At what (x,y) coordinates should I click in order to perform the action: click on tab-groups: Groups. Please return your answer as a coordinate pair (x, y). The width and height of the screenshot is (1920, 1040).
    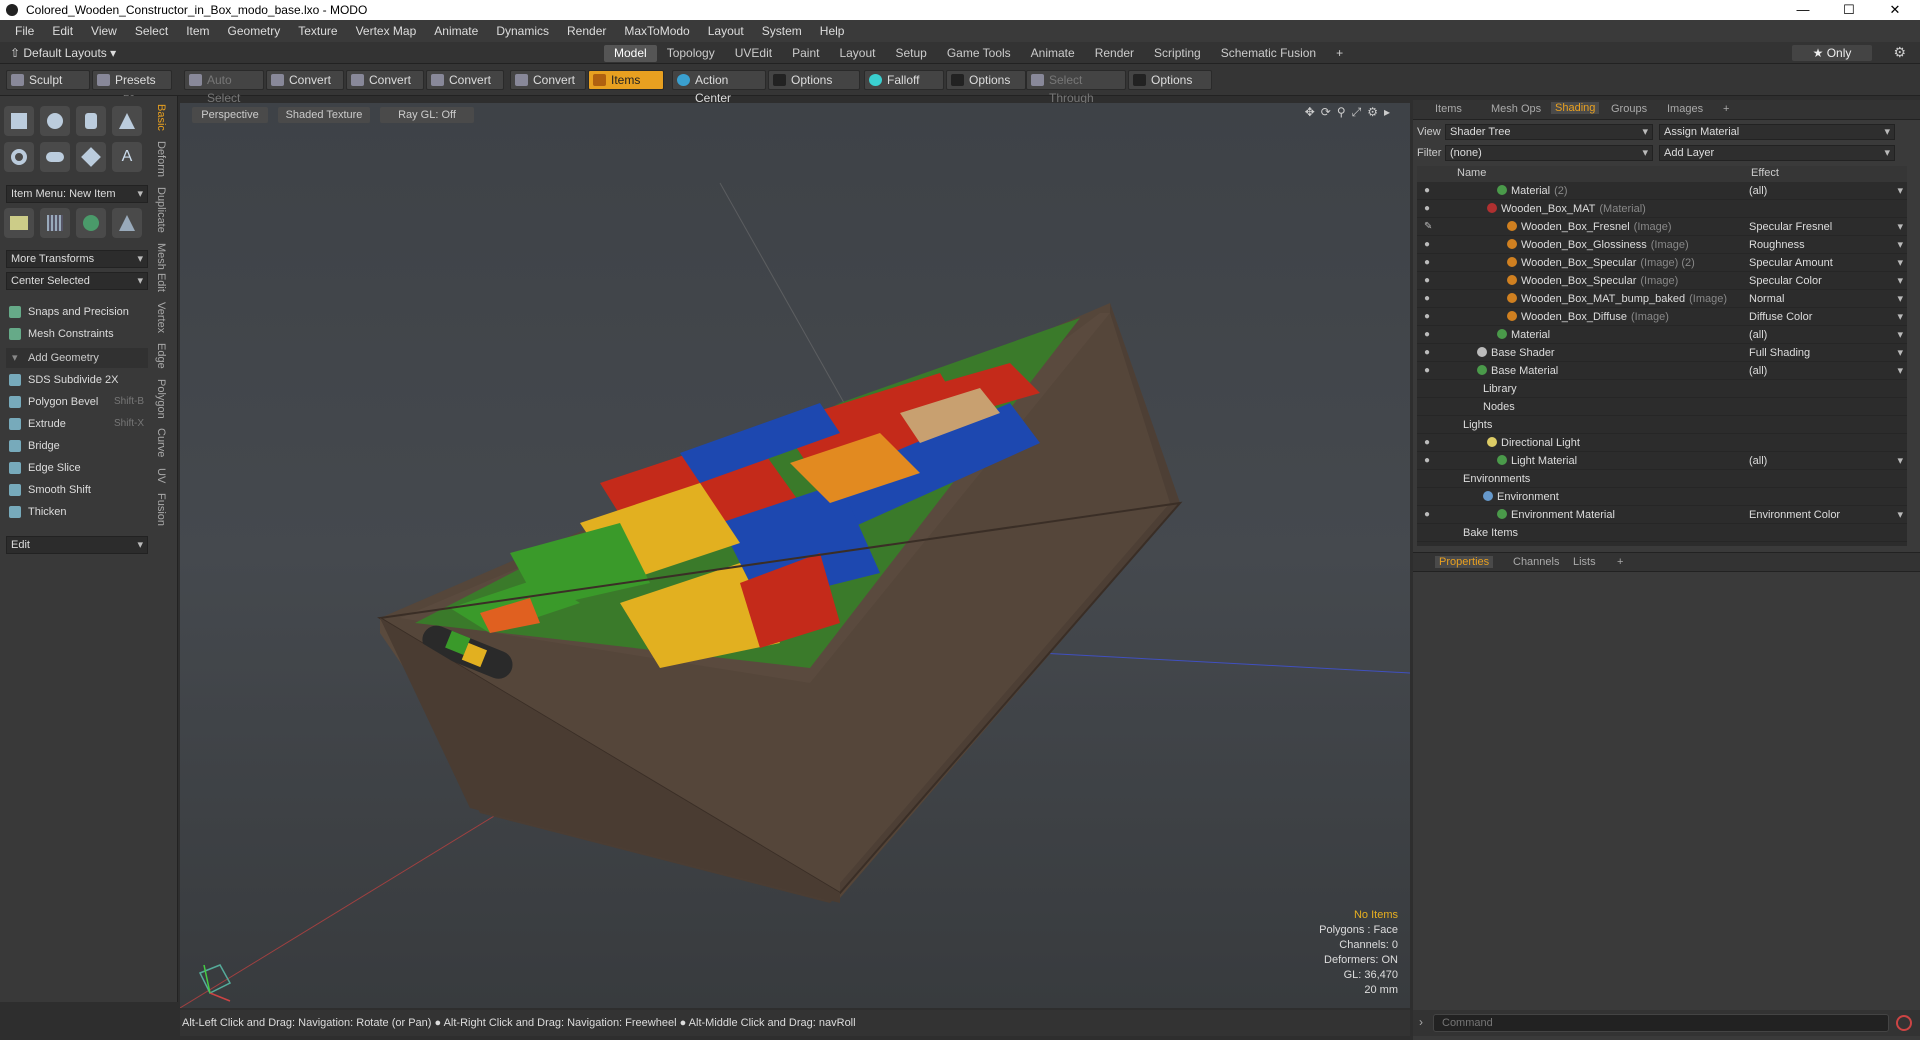
    Looking at the image, I should click on (1629, 109).